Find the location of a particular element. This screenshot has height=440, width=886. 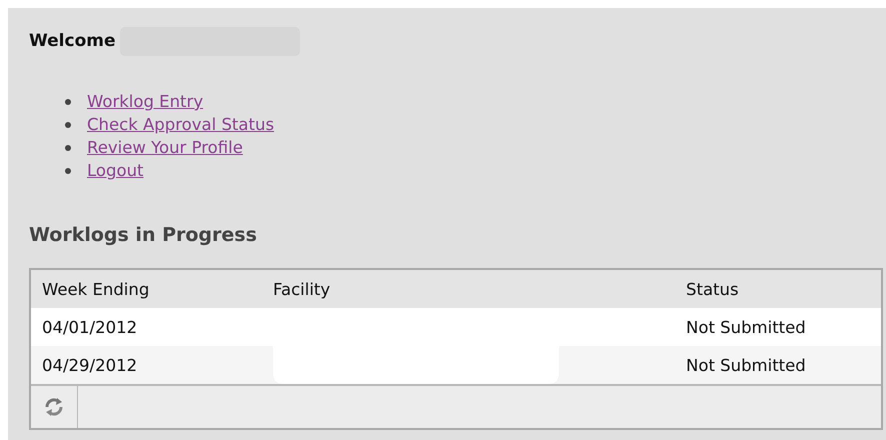

nav-link: Worklog Entry is located at coordinates (145, 101).